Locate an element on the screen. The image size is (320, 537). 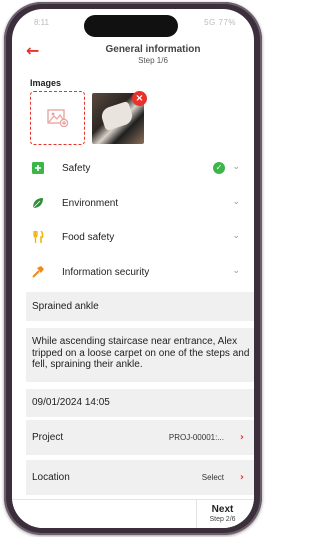
footer-bar: Next Step 2/6 › is located at coordinates (133, 513).